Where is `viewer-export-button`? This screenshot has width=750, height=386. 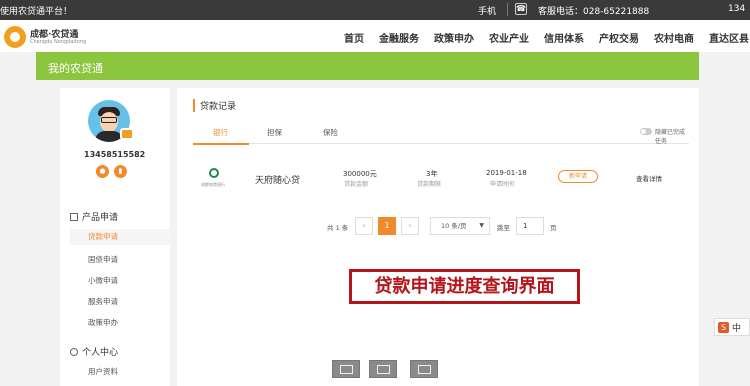 viewer-export-button is located at coordinates (424, 369).